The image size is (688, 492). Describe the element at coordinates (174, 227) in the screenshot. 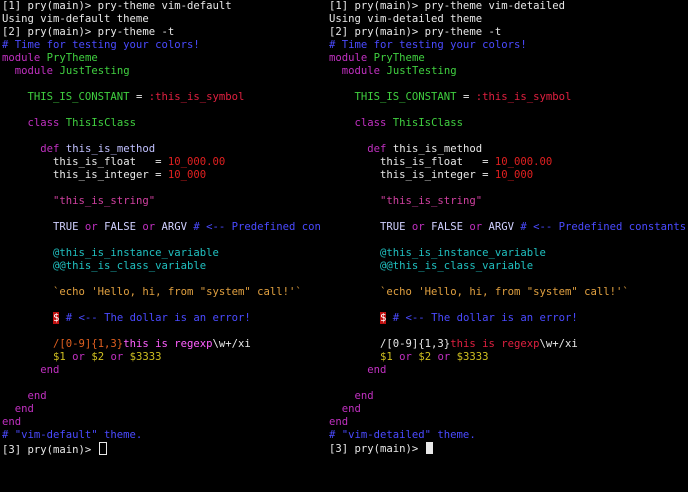

I see `constant-argv: ARGV` at that location.